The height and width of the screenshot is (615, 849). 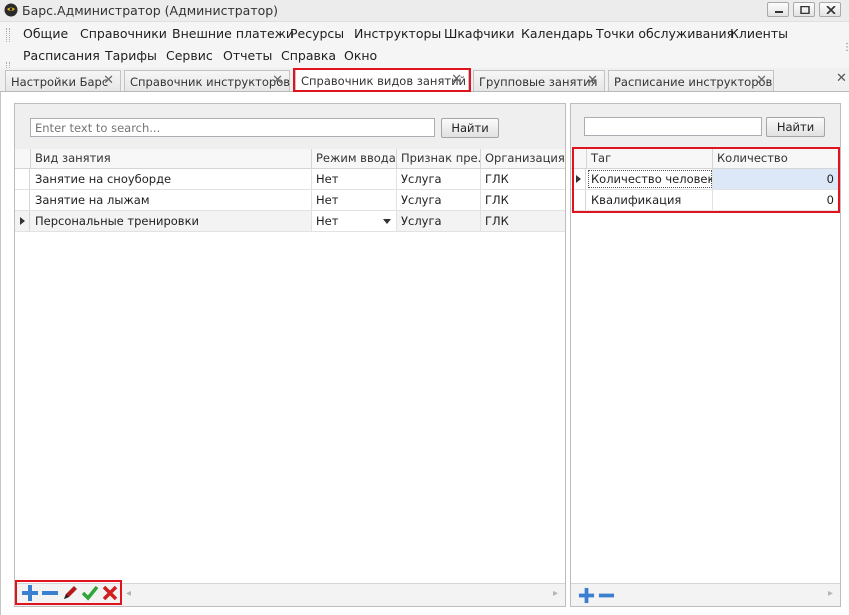 What do you see at coordinates (128, 593) in the screenshot?
I see `scroll-left-icon: ◂` at bounding box center [128, 593].